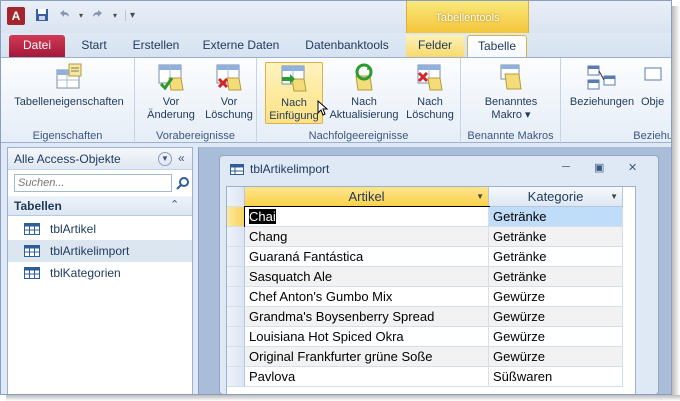  What do you see at coordinates (347, 46) in the screenshot?
I see `tab-database-tools: Datenbanktools` at bounding box center [347, 46].